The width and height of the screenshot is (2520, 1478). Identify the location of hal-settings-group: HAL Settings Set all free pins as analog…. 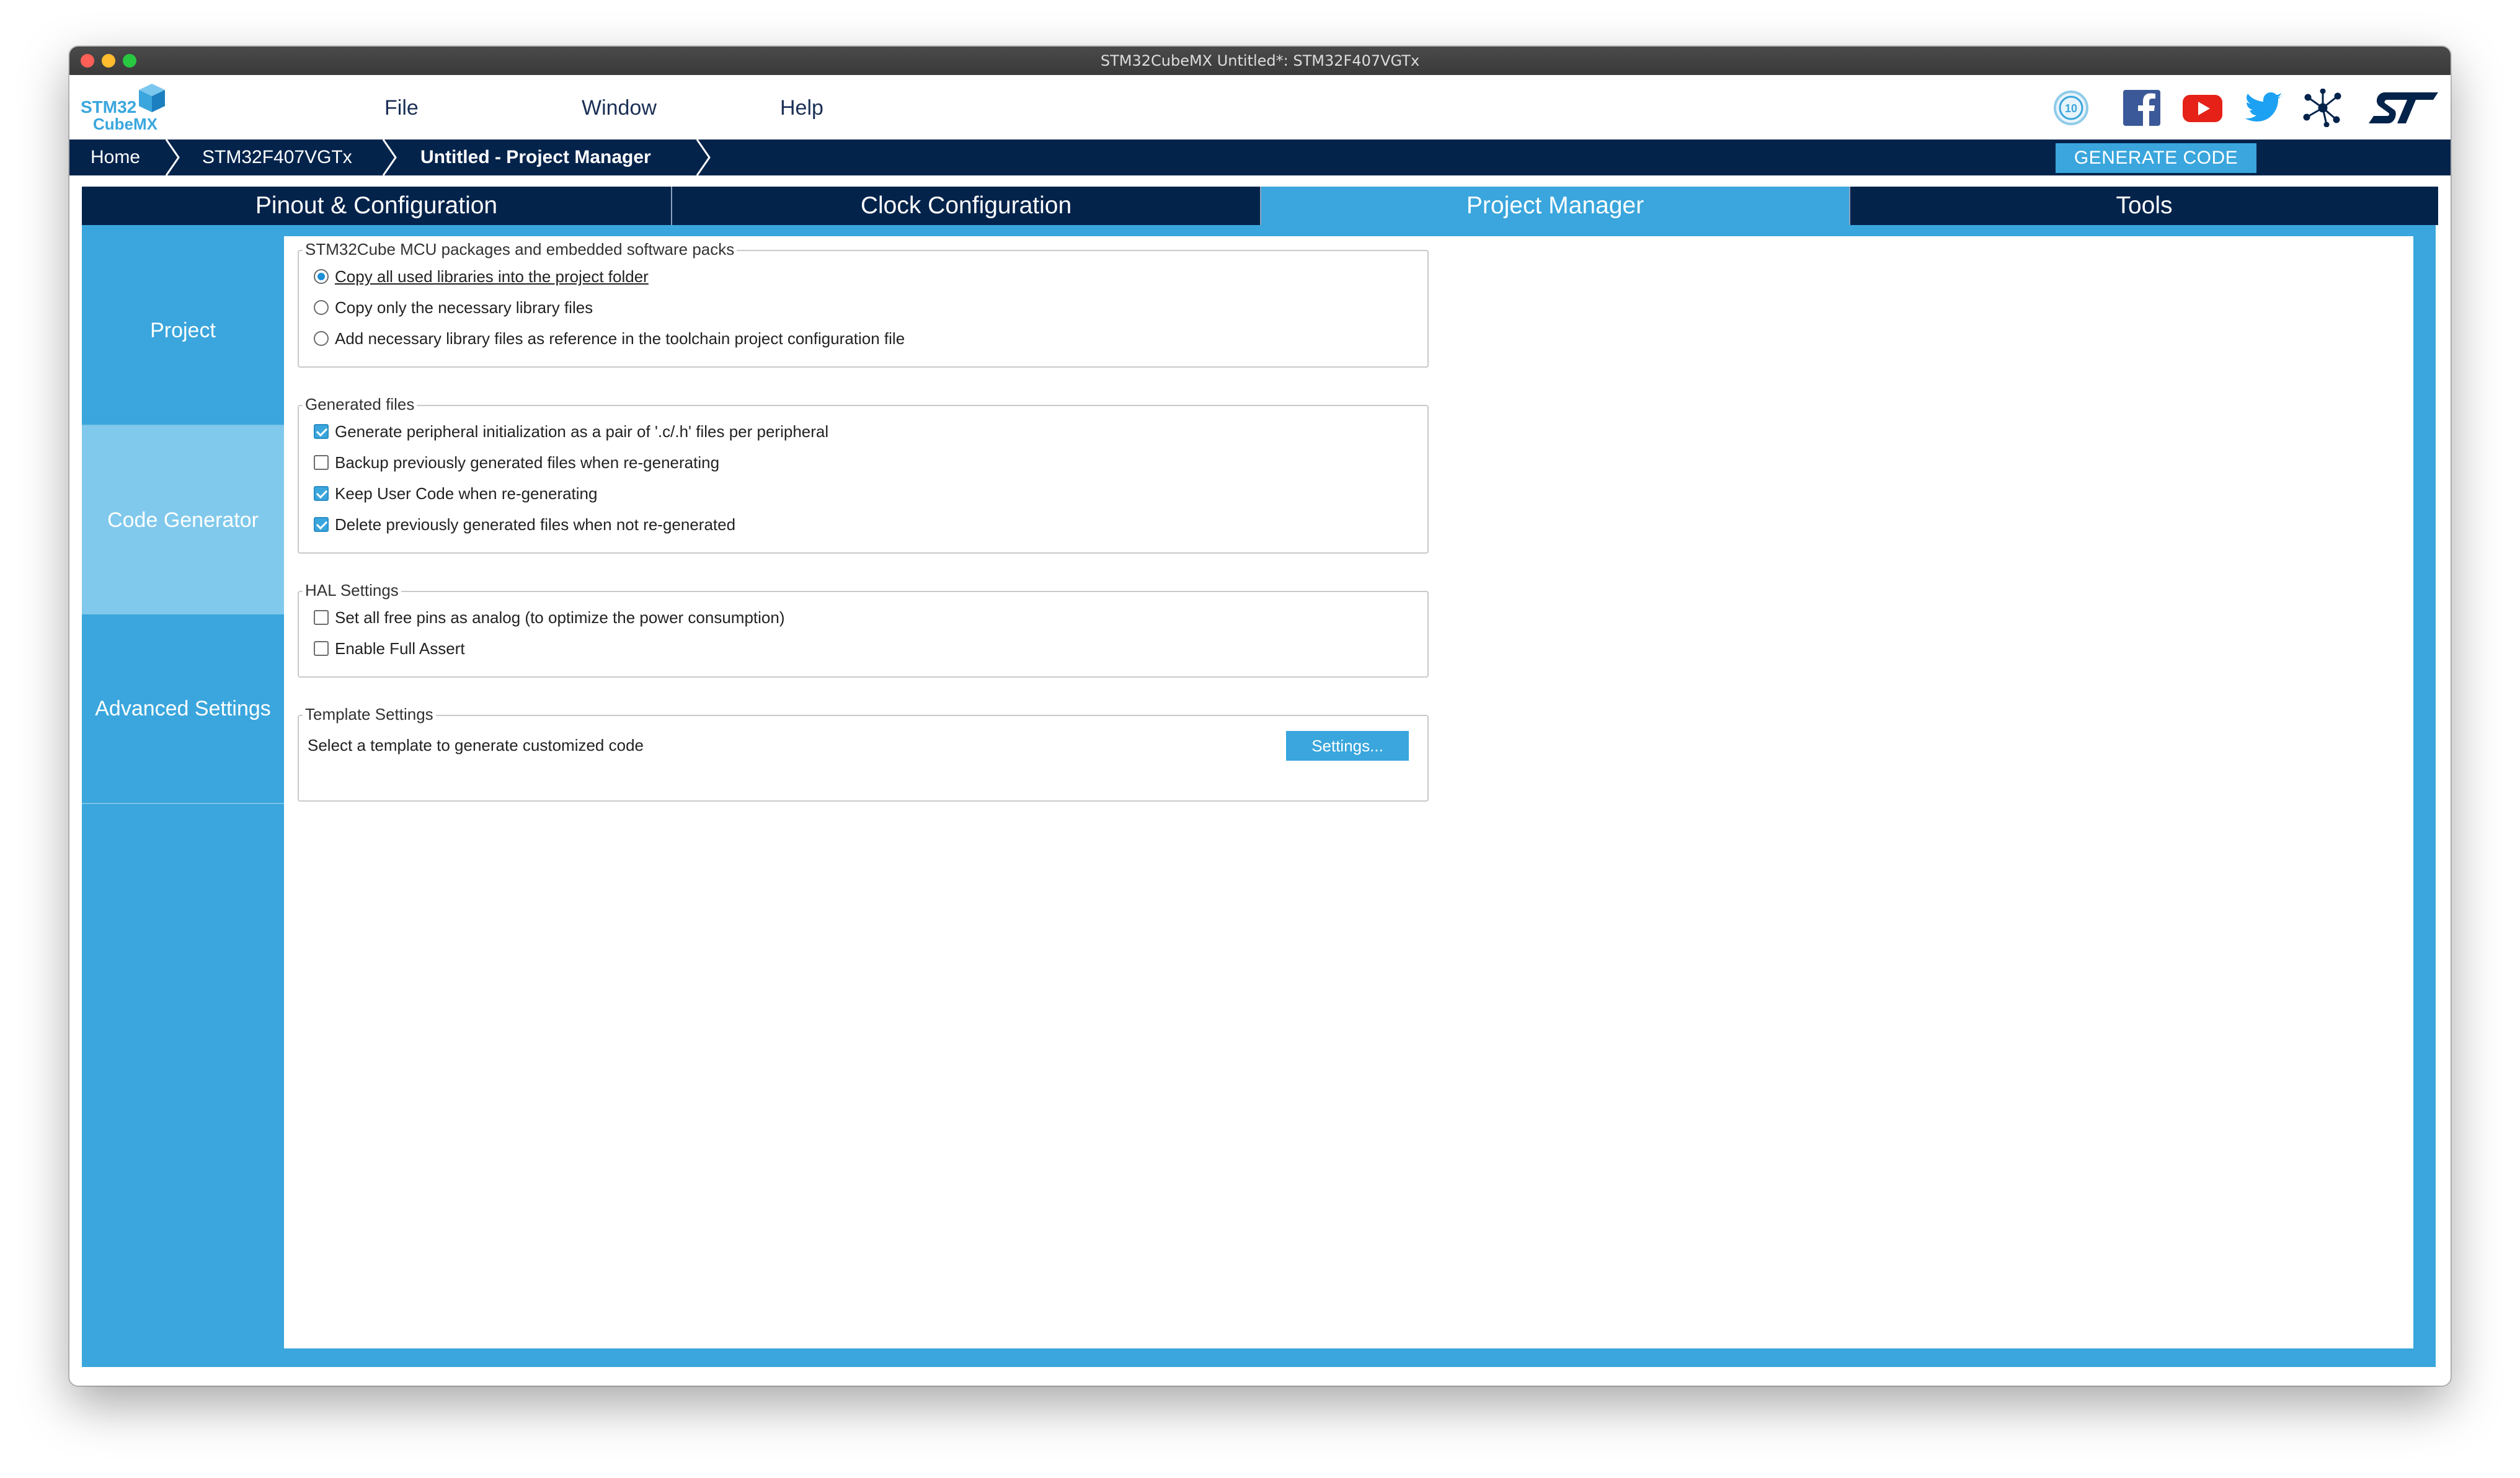
(863, 629).